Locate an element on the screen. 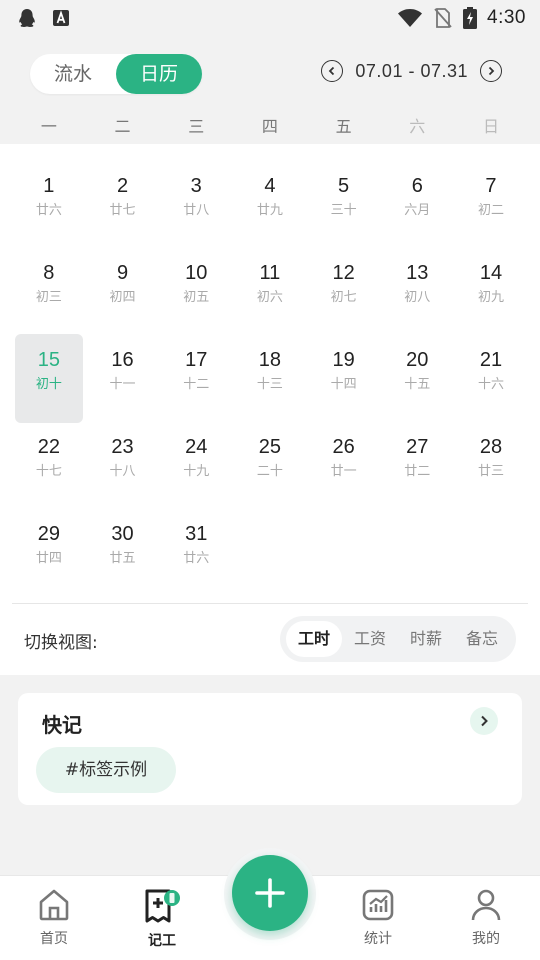  calendar-day: 16 十一 is located at coordinates (123, 381).